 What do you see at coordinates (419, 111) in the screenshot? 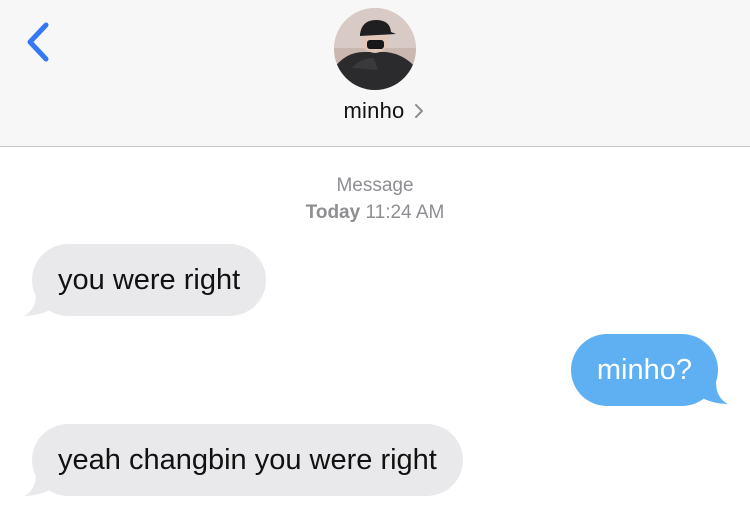
I see `chevron-right-icon` at bounding box center [419, 111].